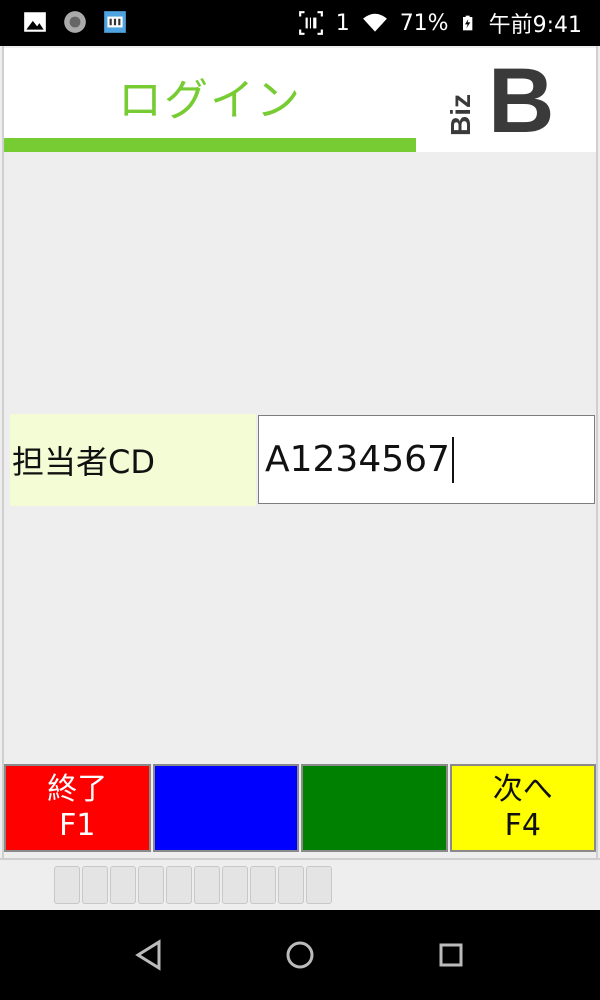  What do you see at coordinates (522, 825) in the screenshot?
I see `f4-key: F4` at bounding box center [522, 825].